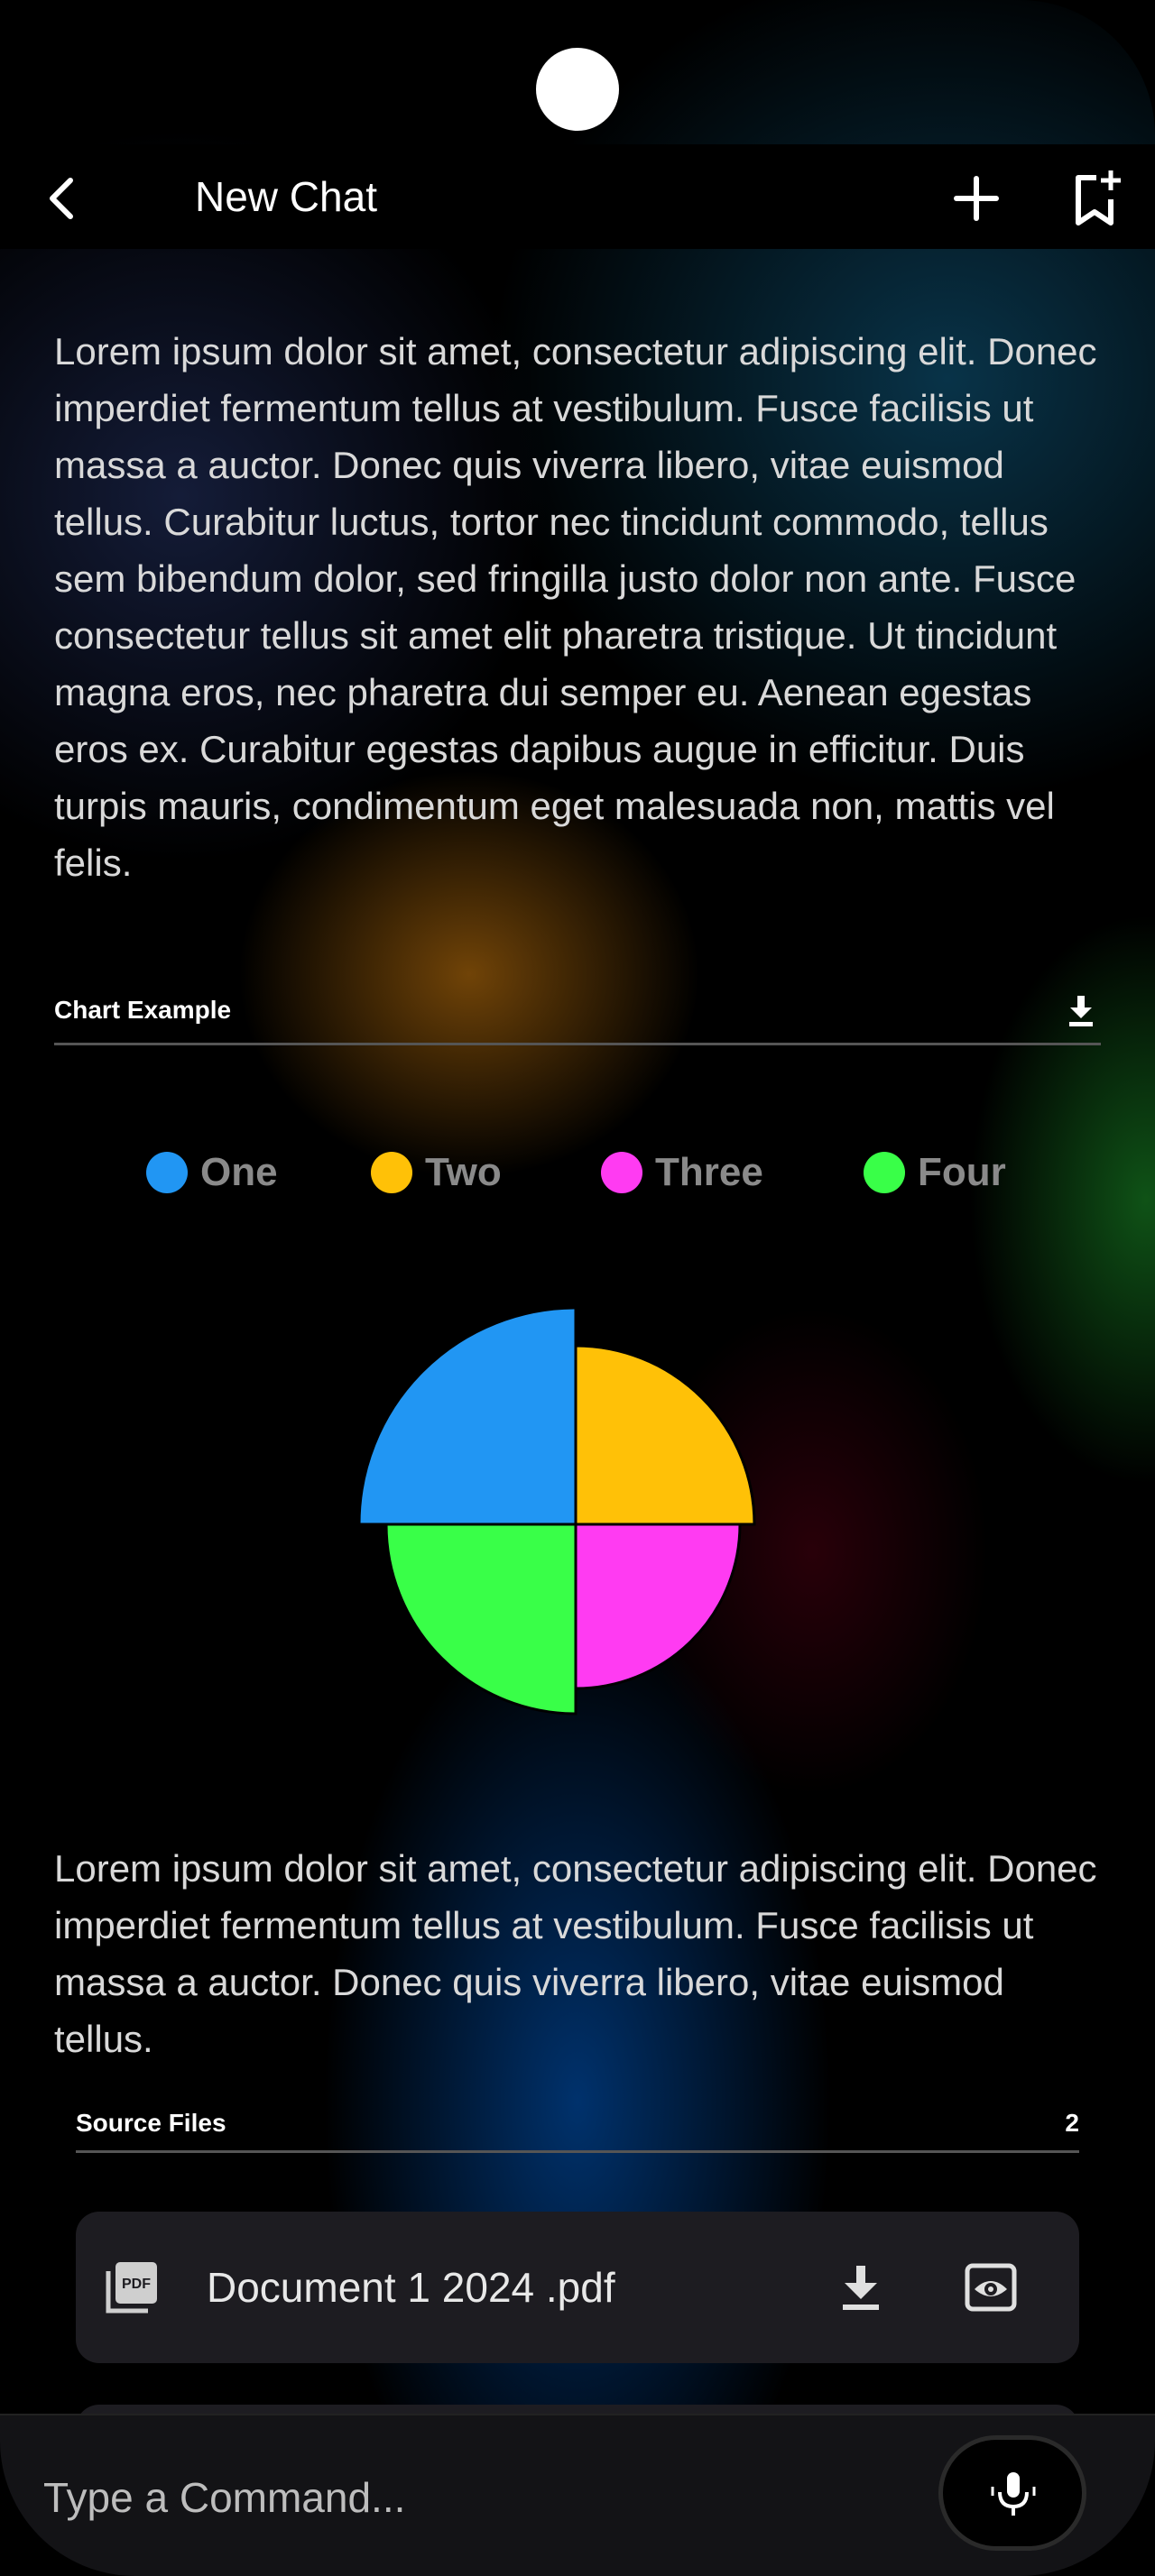  What do you see at coordinates (577, 1017) in the screenshot?
I see `chart-section-header: Chart Example` at bounding box center [577, 1017].